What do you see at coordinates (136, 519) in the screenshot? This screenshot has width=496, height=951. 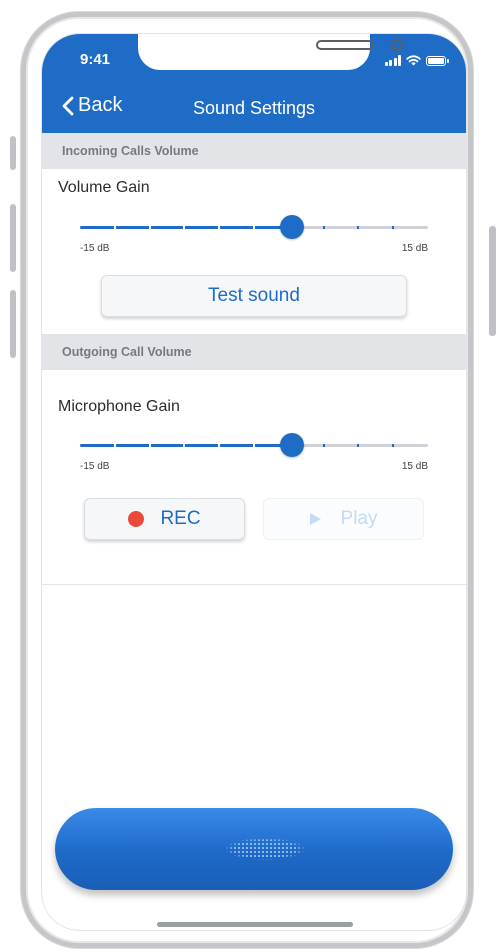 I see `record-dot-icon` at bounding box center [136, 519].